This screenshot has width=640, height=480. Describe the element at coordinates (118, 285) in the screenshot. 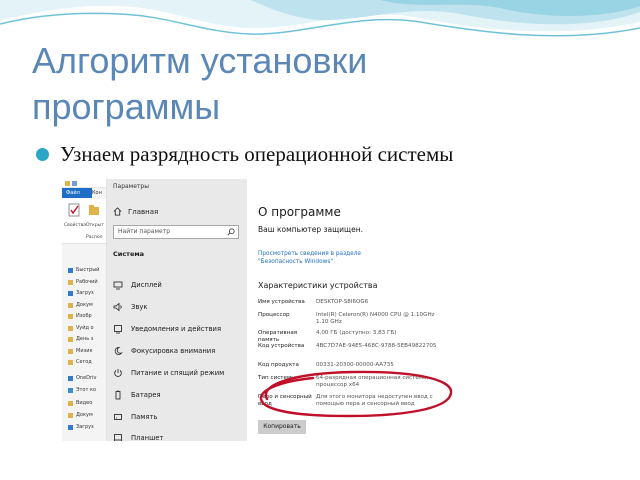

I see `display-icon` at that location.